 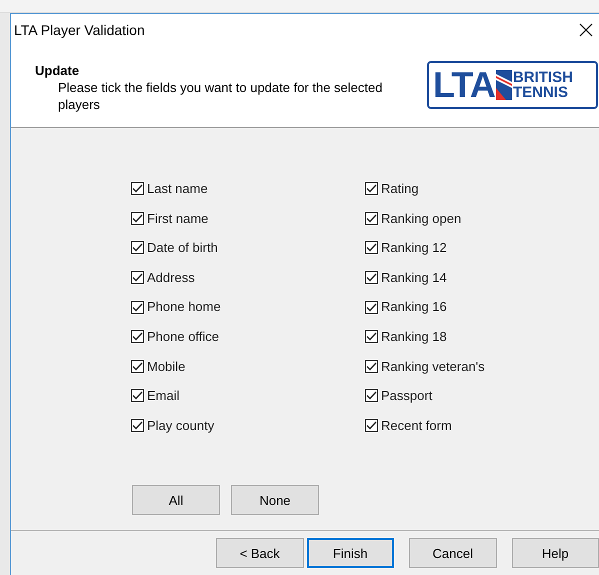 I want to click on checkbox-label: Play county, so click(x=180, y=425).